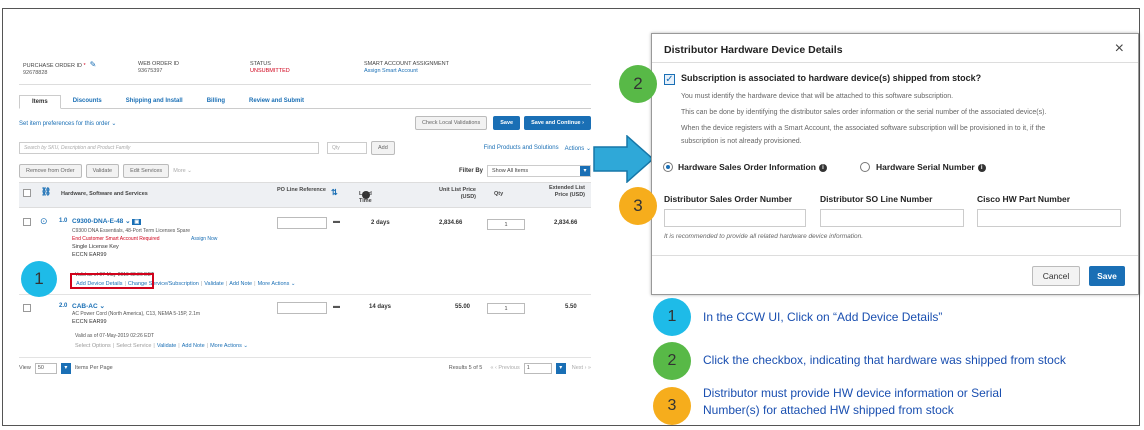 Image resolution: width=1144 pixels, height=430 pixels. Describe the element at coordinates (104, 194) in the screenshot. I see `col-hardware: Hardware, Software and Services` at that location.